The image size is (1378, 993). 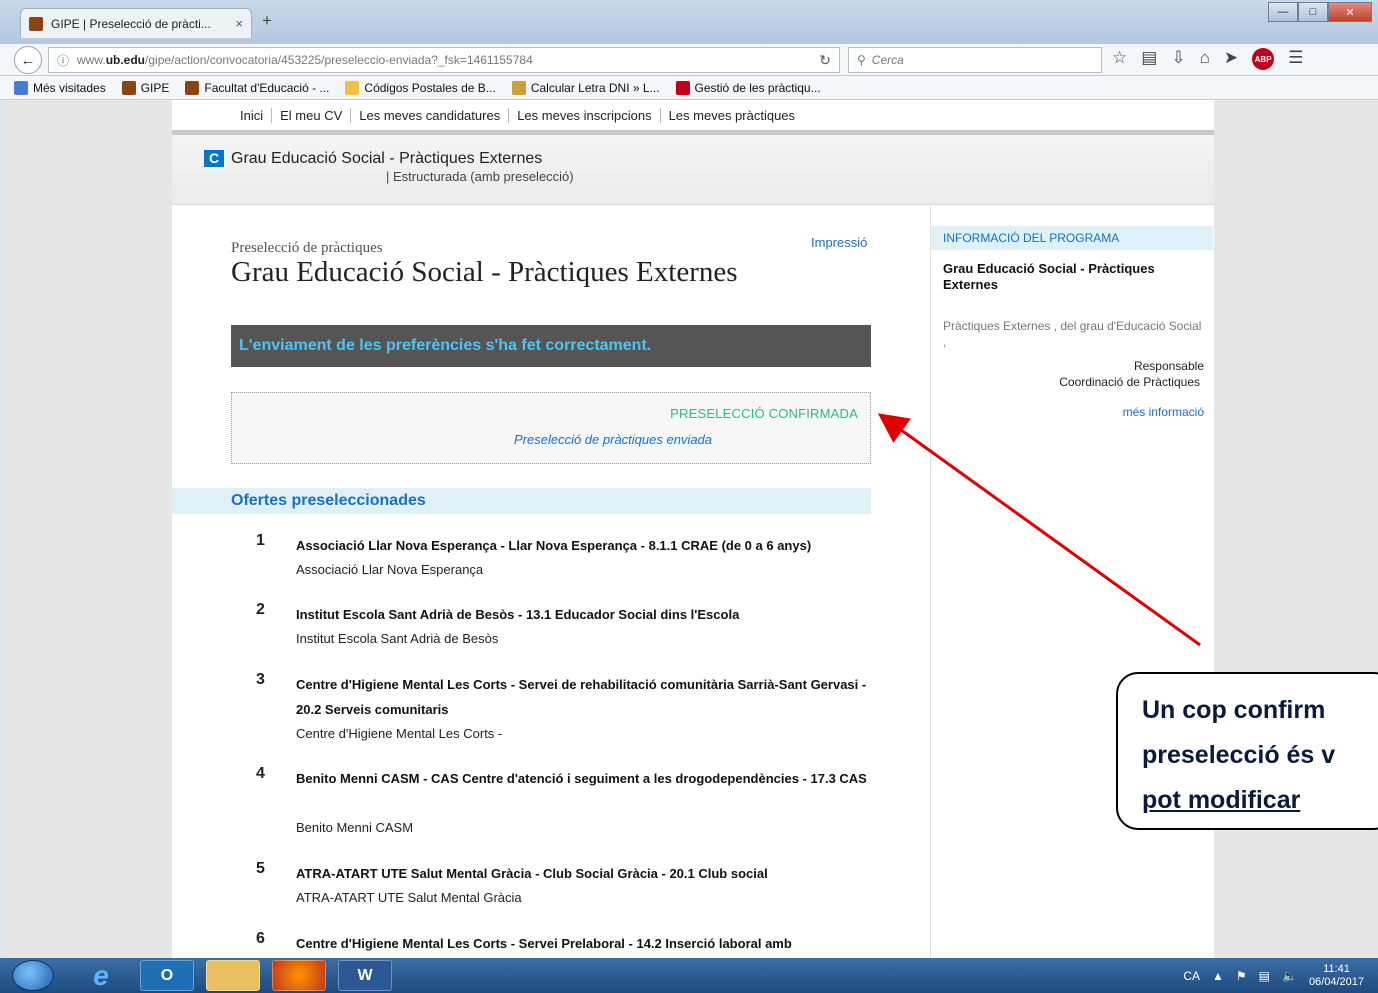 What do you see at coordinates (764, 413) in the screenshot?
I see `confirm-status: PRESELECCIÓ CONFIRMADA` at bounding box center [764, 413].